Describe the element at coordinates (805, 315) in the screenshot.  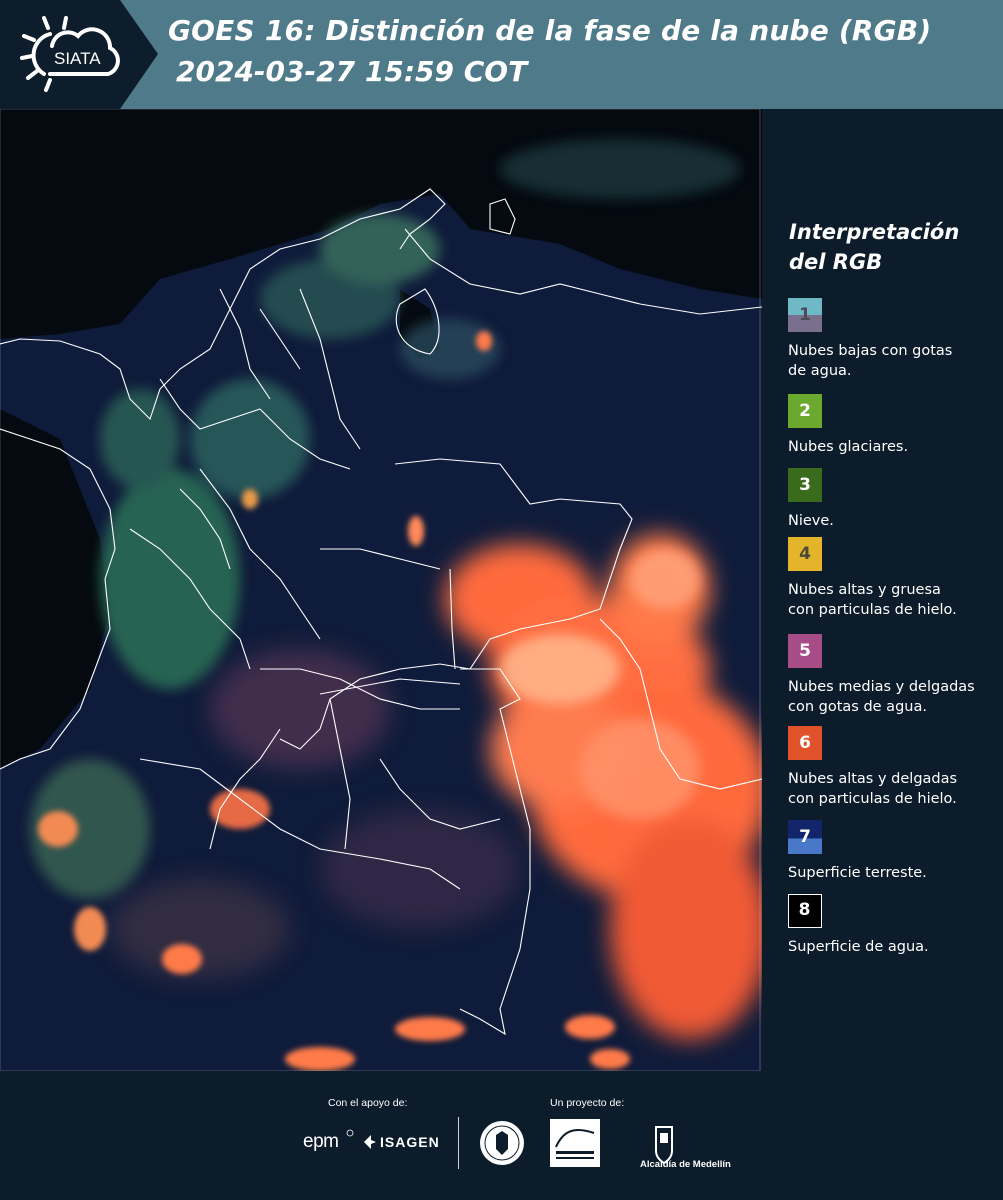
I see `legend-swatch-1: 1` at that location.